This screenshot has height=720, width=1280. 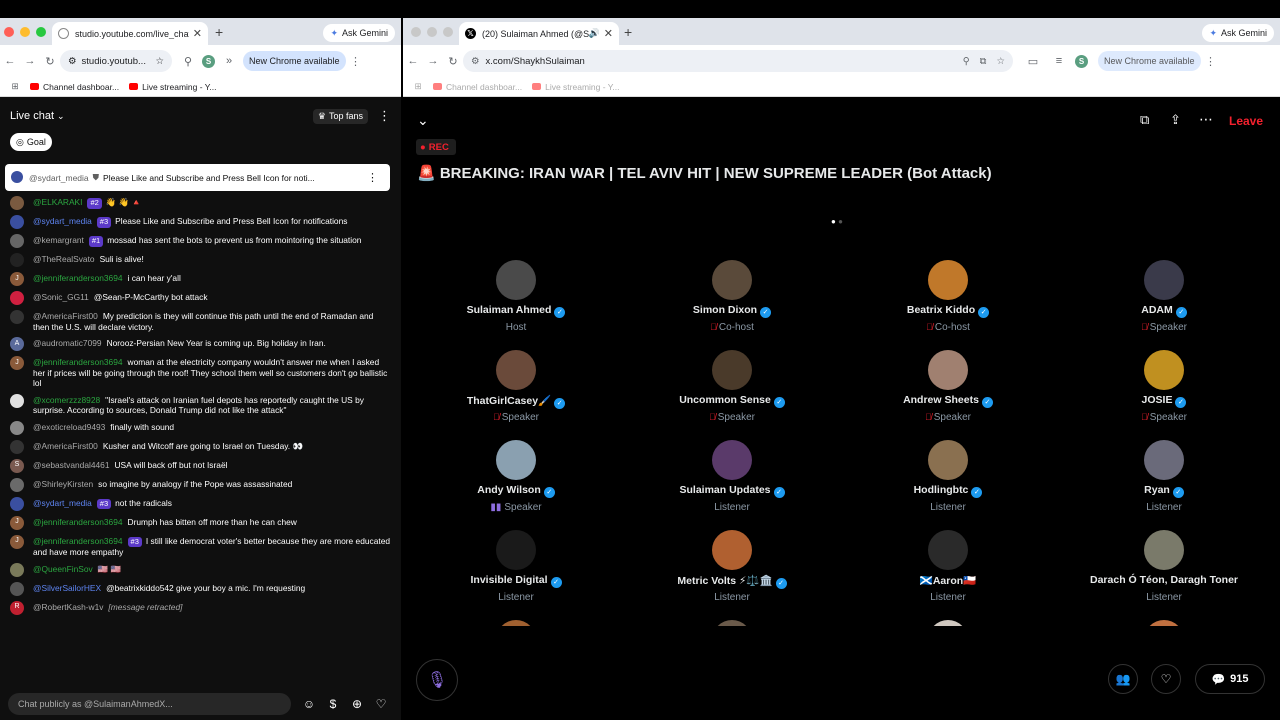 What do you see at coordinates (594, 33) in the screenshot?
I see `speaker-icon: 🔊` at bounding box center [594, 33].